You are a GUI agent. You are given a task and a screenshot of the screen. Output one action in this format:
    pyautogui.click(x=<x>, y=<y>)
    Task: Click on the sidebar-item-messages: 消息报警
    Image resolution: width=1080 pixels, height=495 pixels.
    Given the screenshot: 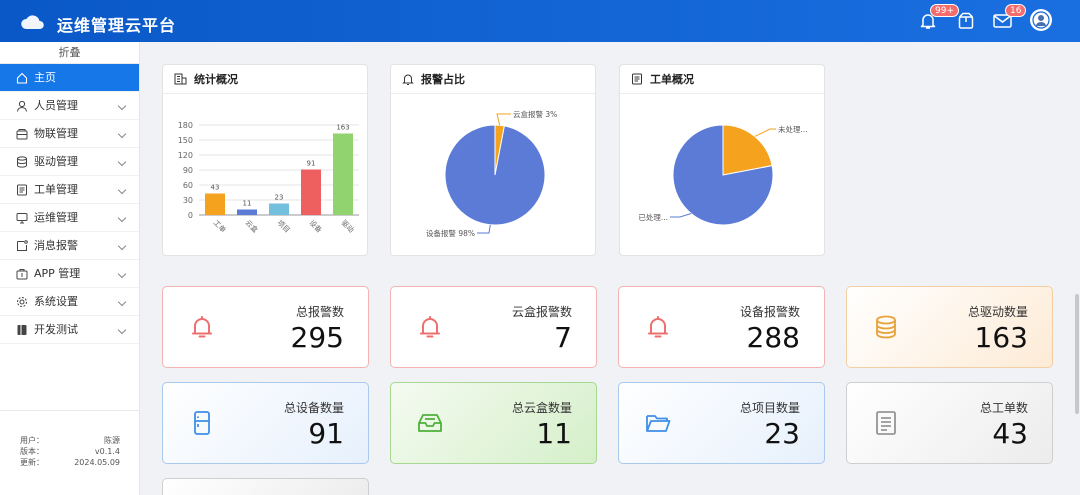 What is the action you would take?
    pyautogui.click(x=69, y=246)
    